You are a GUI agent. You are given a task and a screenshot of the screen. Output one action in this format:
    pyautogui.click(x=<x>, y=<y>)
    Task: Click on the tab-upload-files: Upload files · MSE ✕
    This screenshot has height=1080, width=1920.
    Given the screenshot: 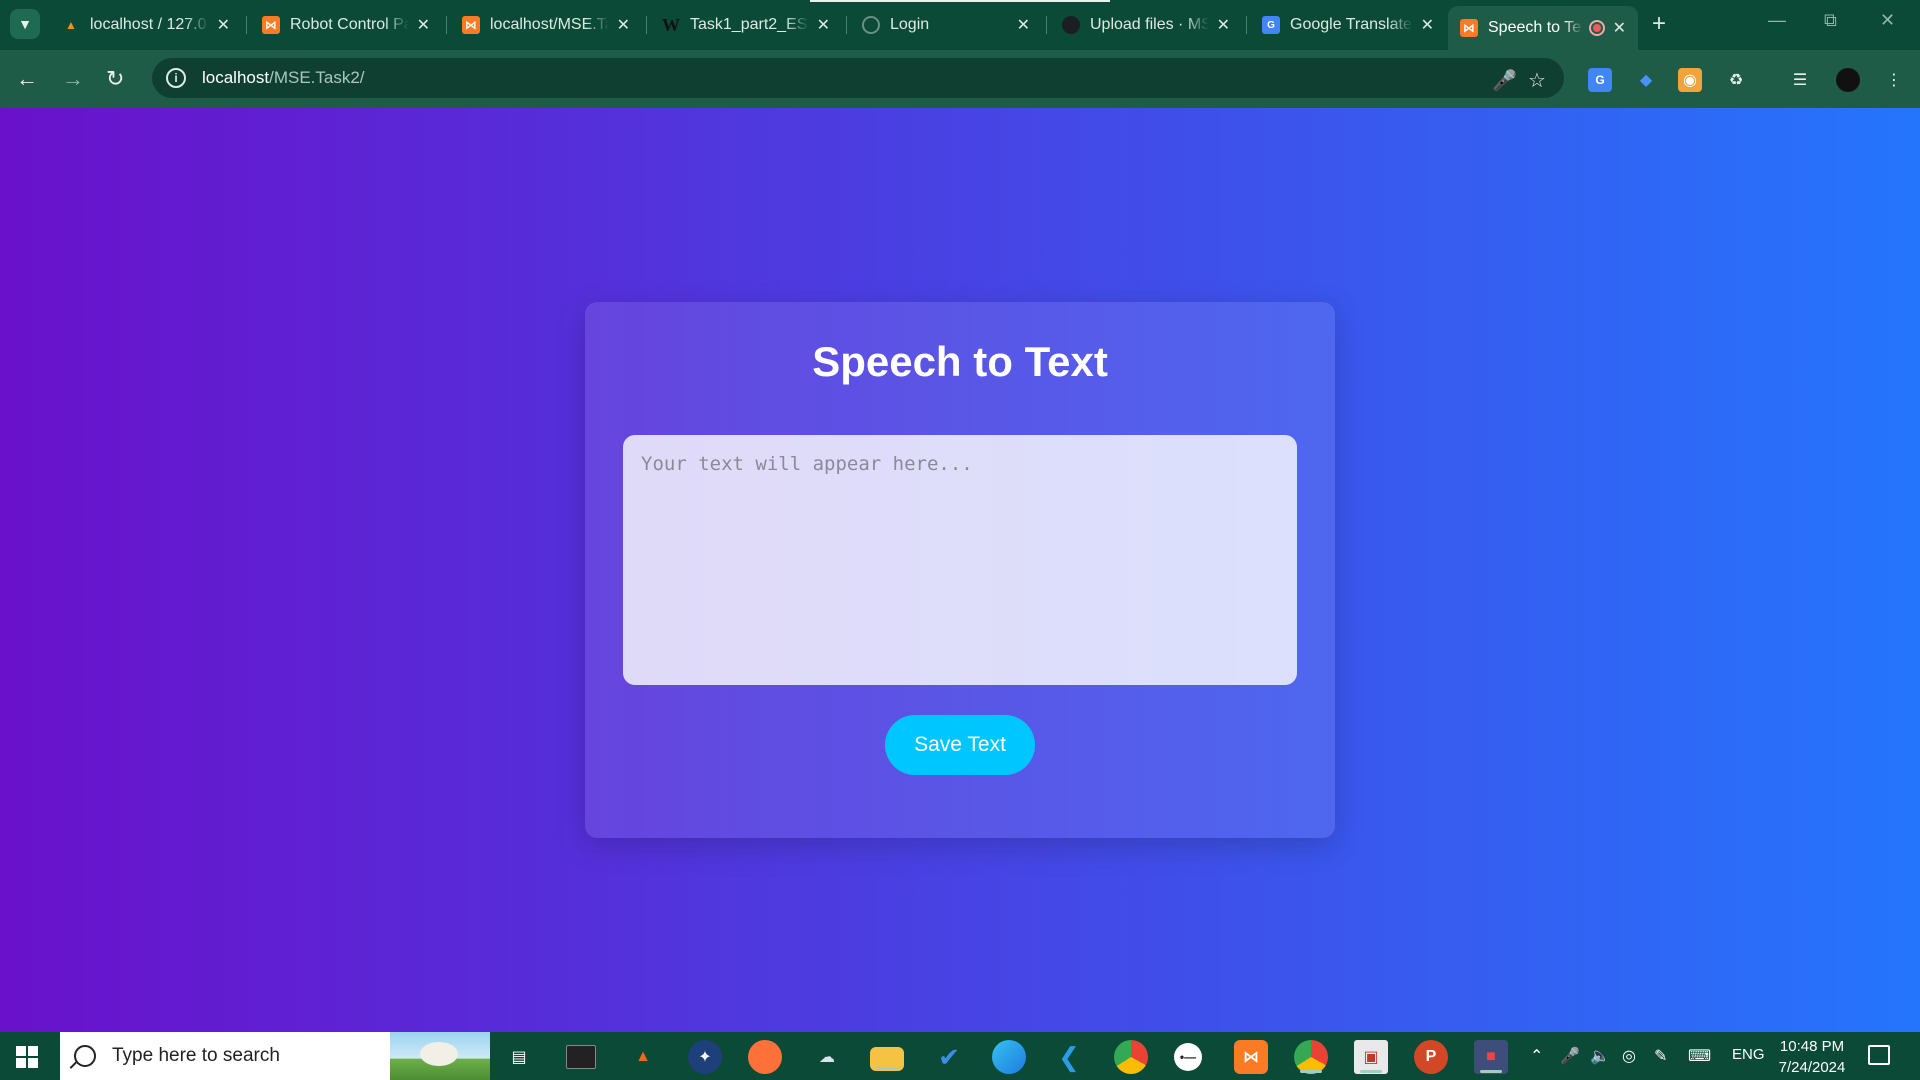 What is the action you would take?
    pyautogui.click(x=1146, y=25)
    